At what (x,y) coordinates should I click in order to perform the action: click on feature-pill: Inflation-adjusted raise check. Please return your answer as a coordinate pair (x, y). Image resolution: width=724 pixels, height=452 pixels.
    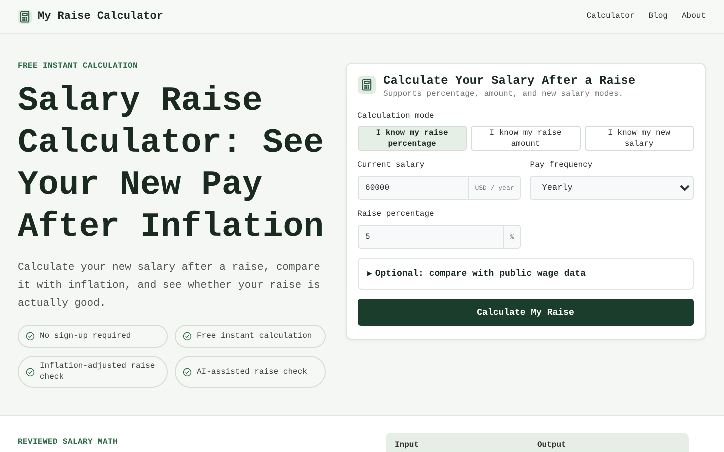
    Looking at the image, I should click on (93, 372).